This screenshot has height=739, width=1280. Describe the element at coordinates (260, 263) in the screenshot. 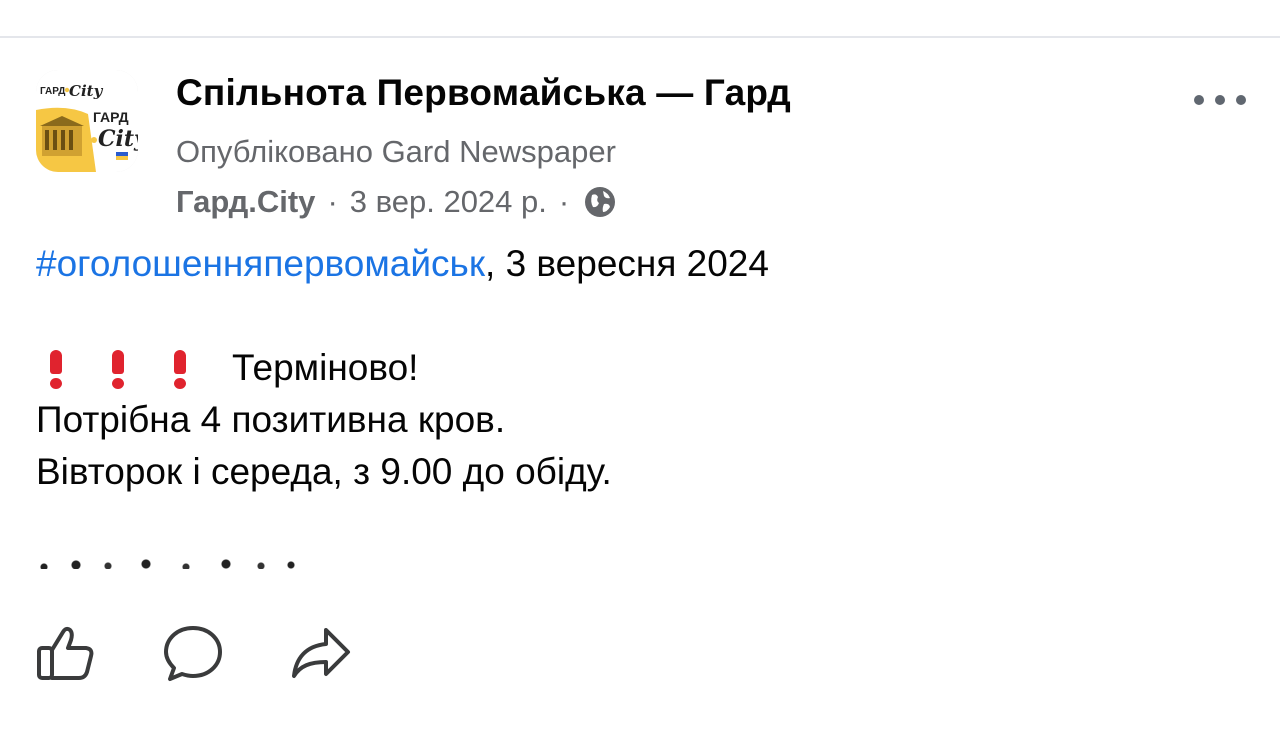

I see `hashtag-link: #оголошенняпервомайськ` at that location.